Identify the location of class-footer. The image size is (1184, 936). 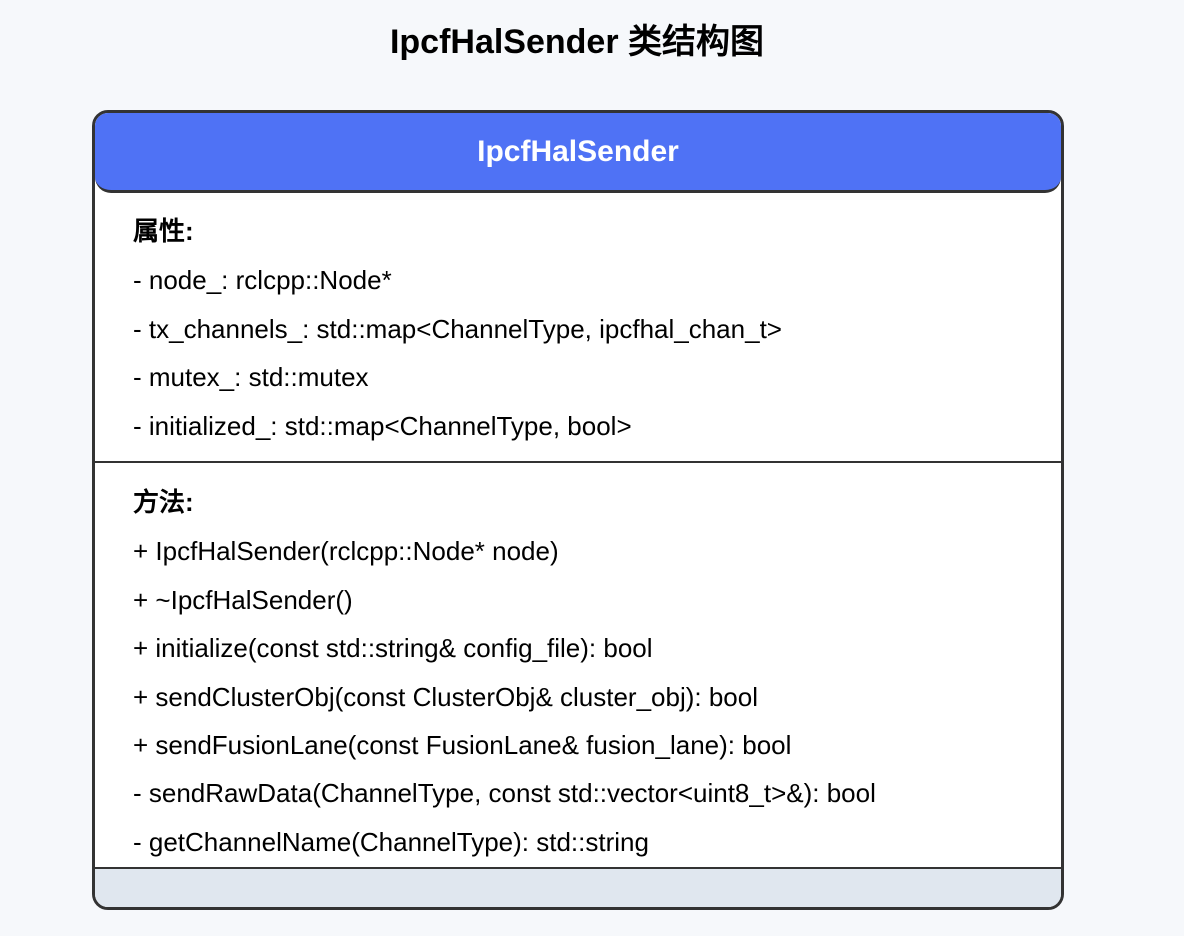
(578, 888).